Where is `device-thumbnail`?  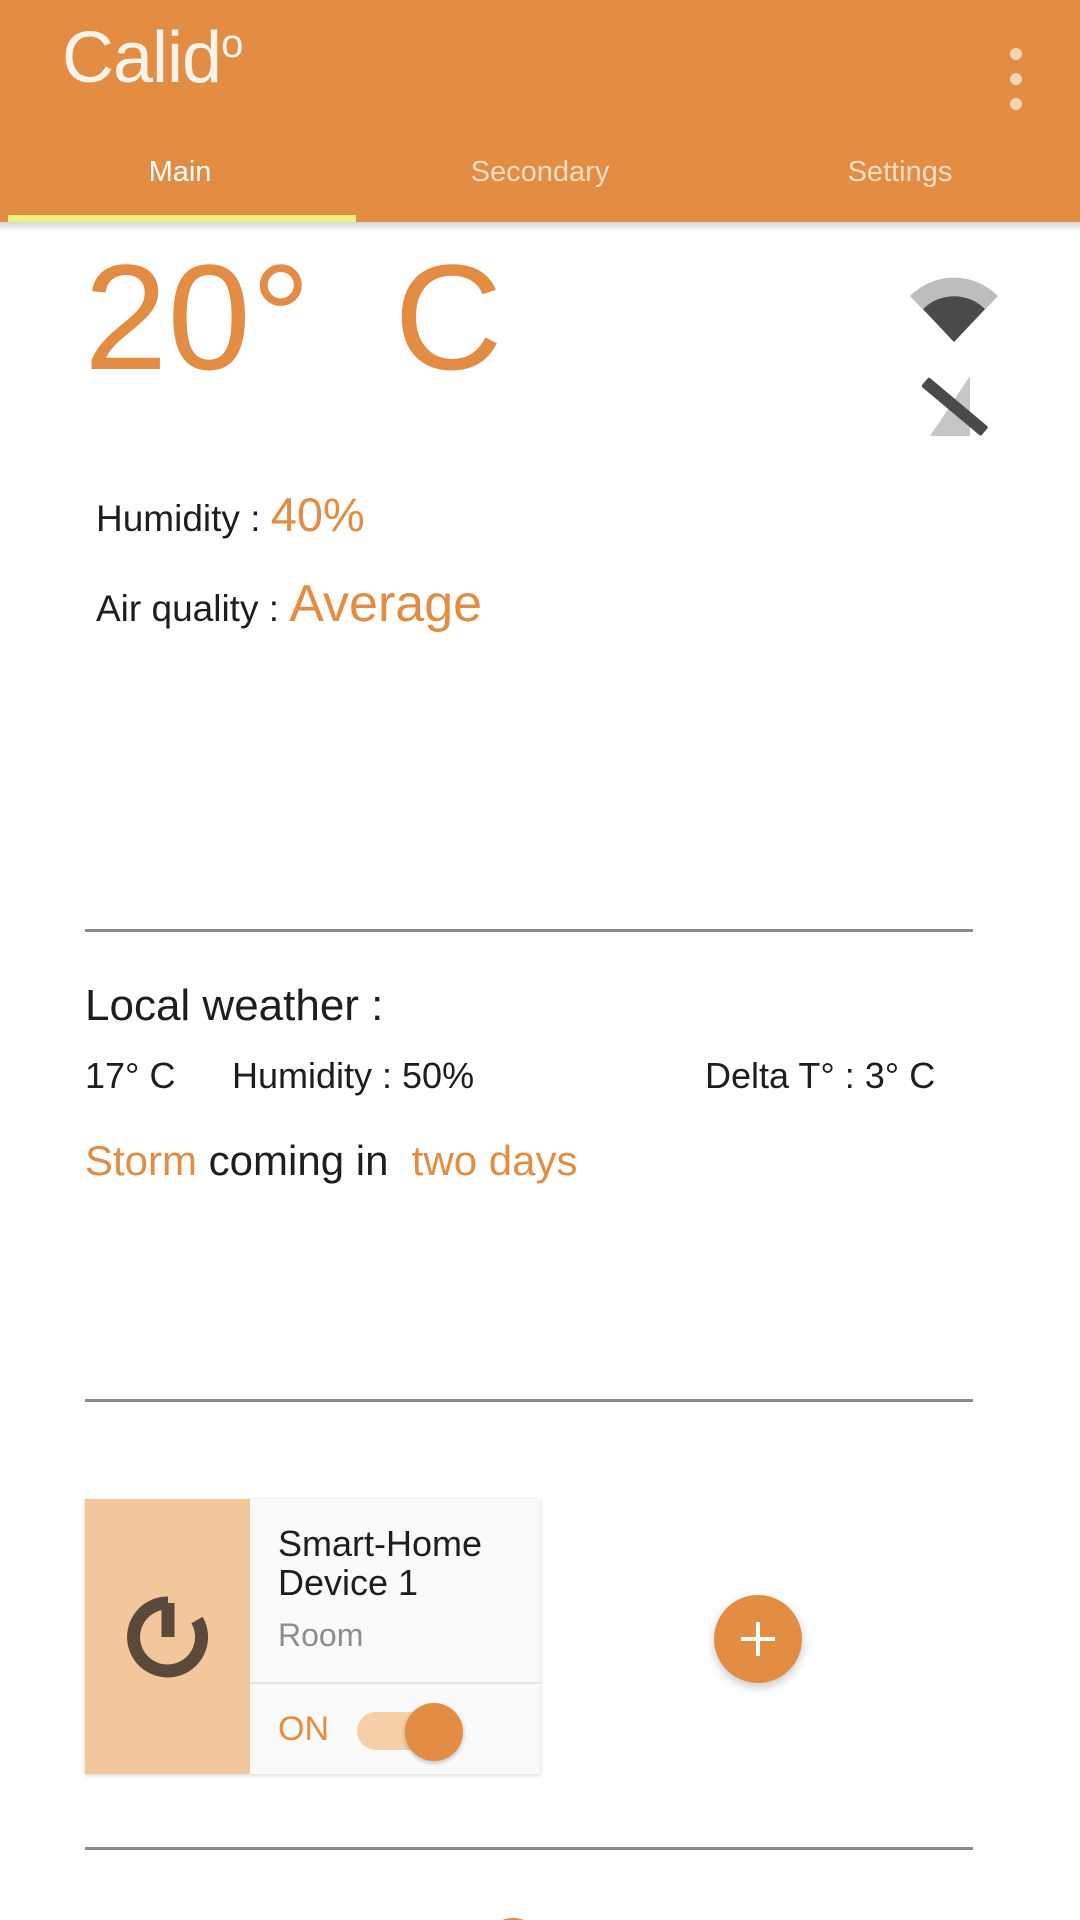 device-thumbnail is located at coordinates (167, 1636).